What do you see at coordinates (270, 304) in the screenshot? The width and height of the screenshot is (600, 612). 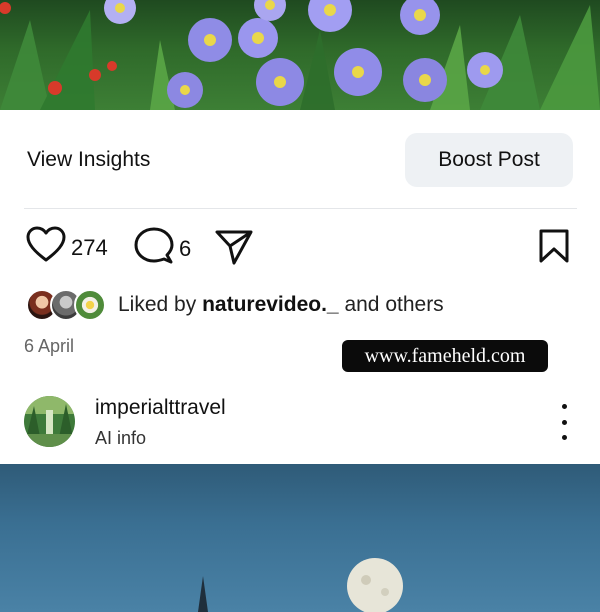 I see `liked-by-username: naturevideo._` at bounding box center [270, 304].